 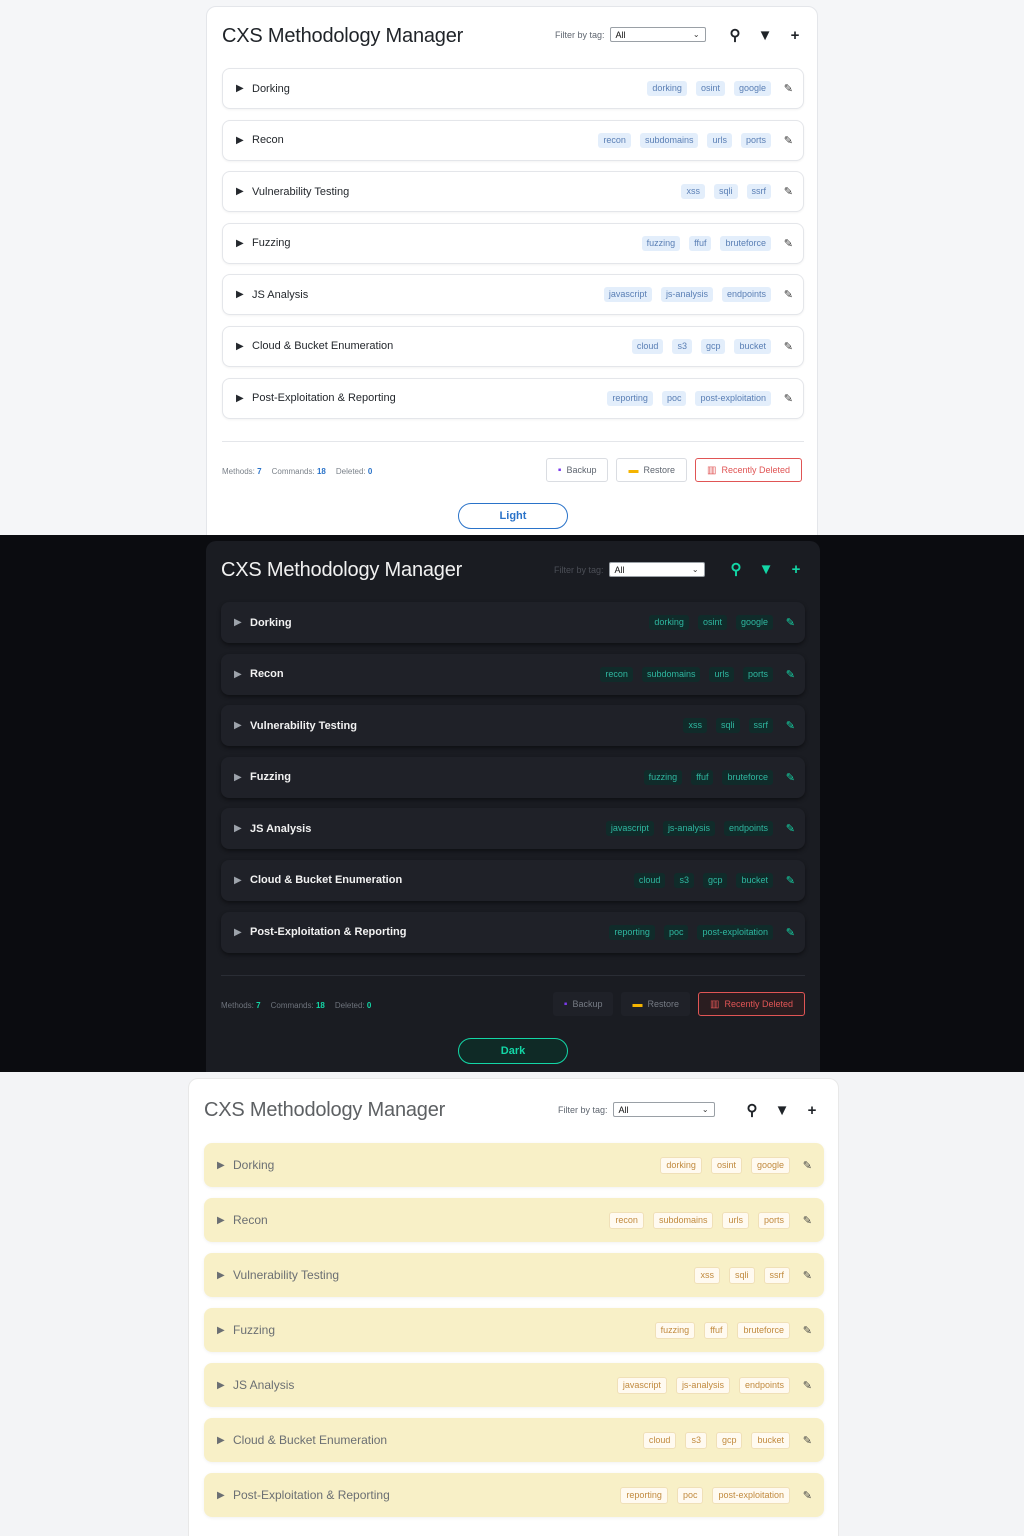 I want to click on theme-toggle-button: Light, so click(x=513, y=516).